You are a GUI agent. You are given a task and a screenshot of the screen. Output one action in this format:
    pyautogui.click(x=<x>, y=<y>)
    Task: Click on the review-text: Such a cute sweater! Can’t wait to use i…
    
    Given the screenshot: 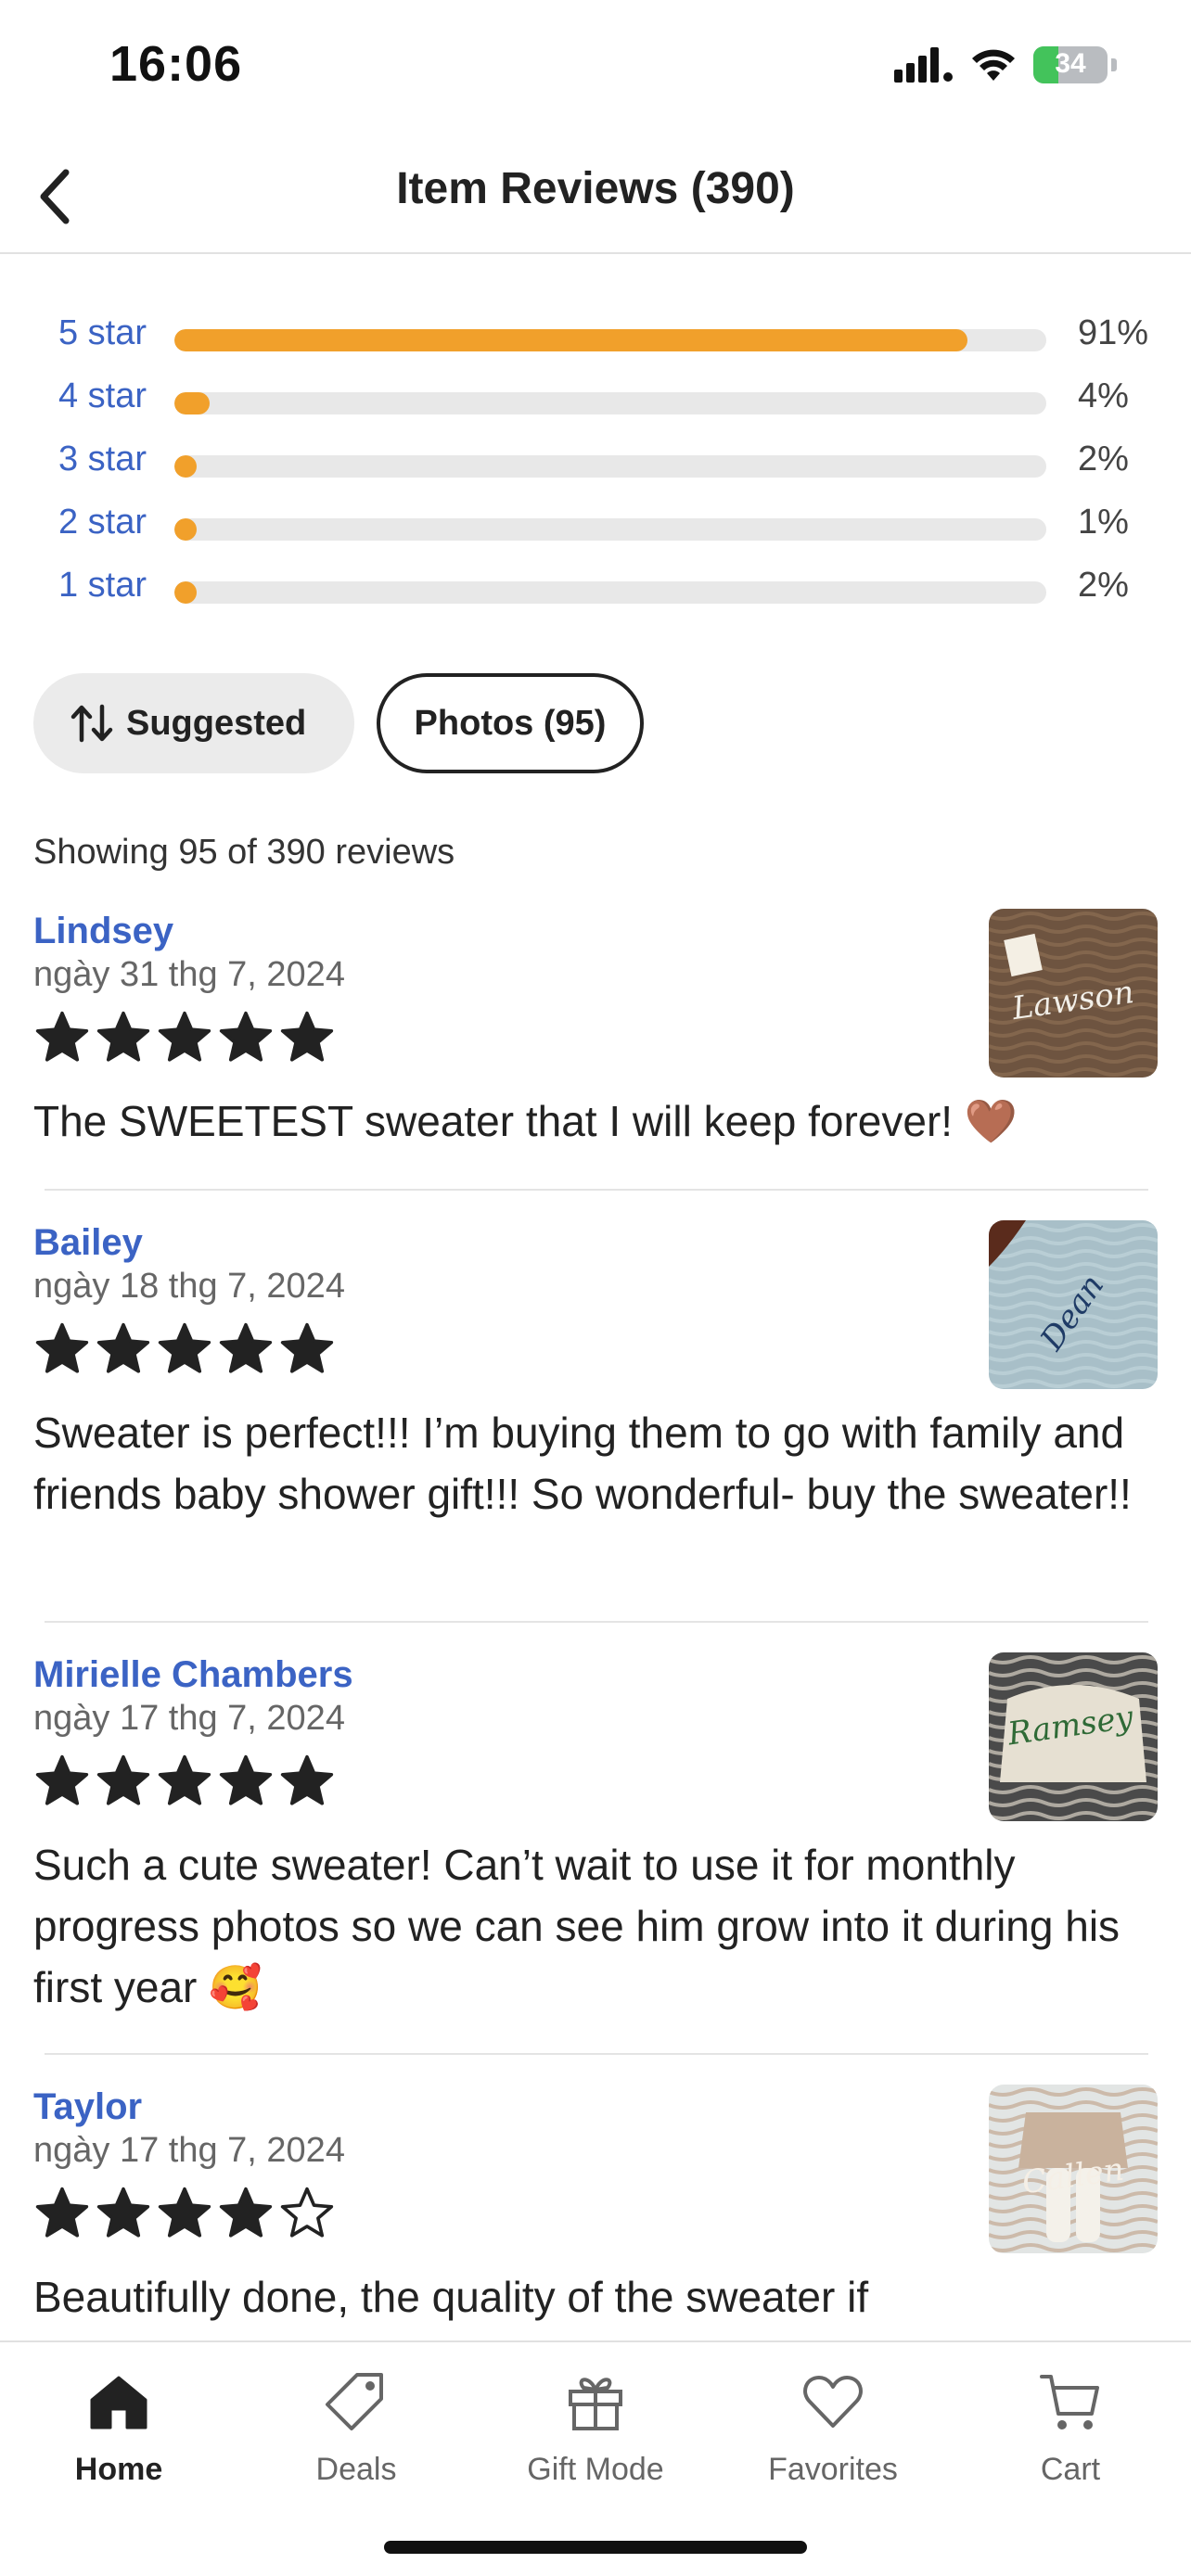 What is the action you would take?
    pyautogui.click(x=577, y=1926)
    